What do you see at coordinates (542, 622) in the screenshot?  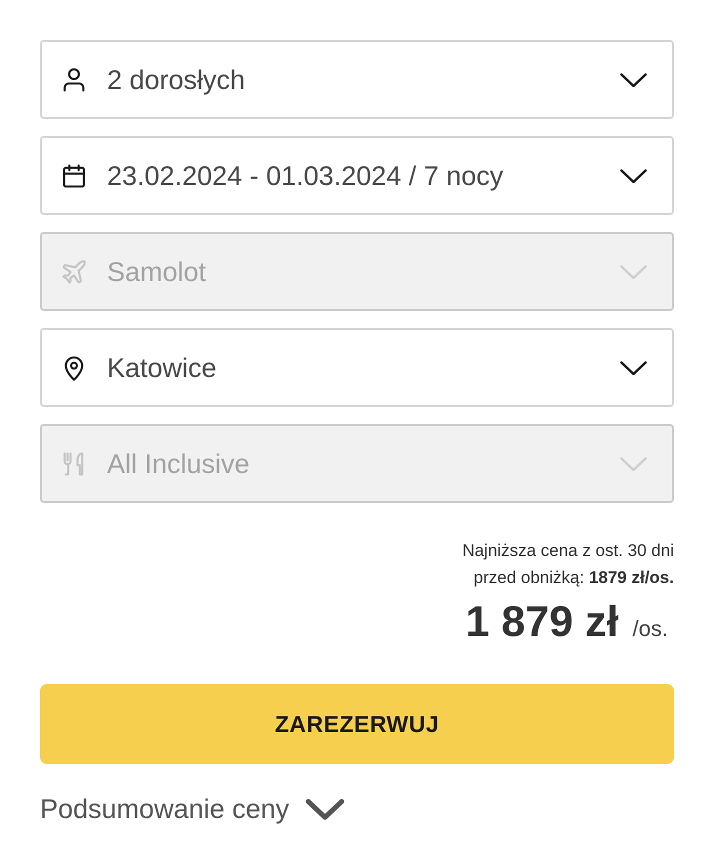 I see `price-amount: 1 879 zł` at bounding box center [542, 622].